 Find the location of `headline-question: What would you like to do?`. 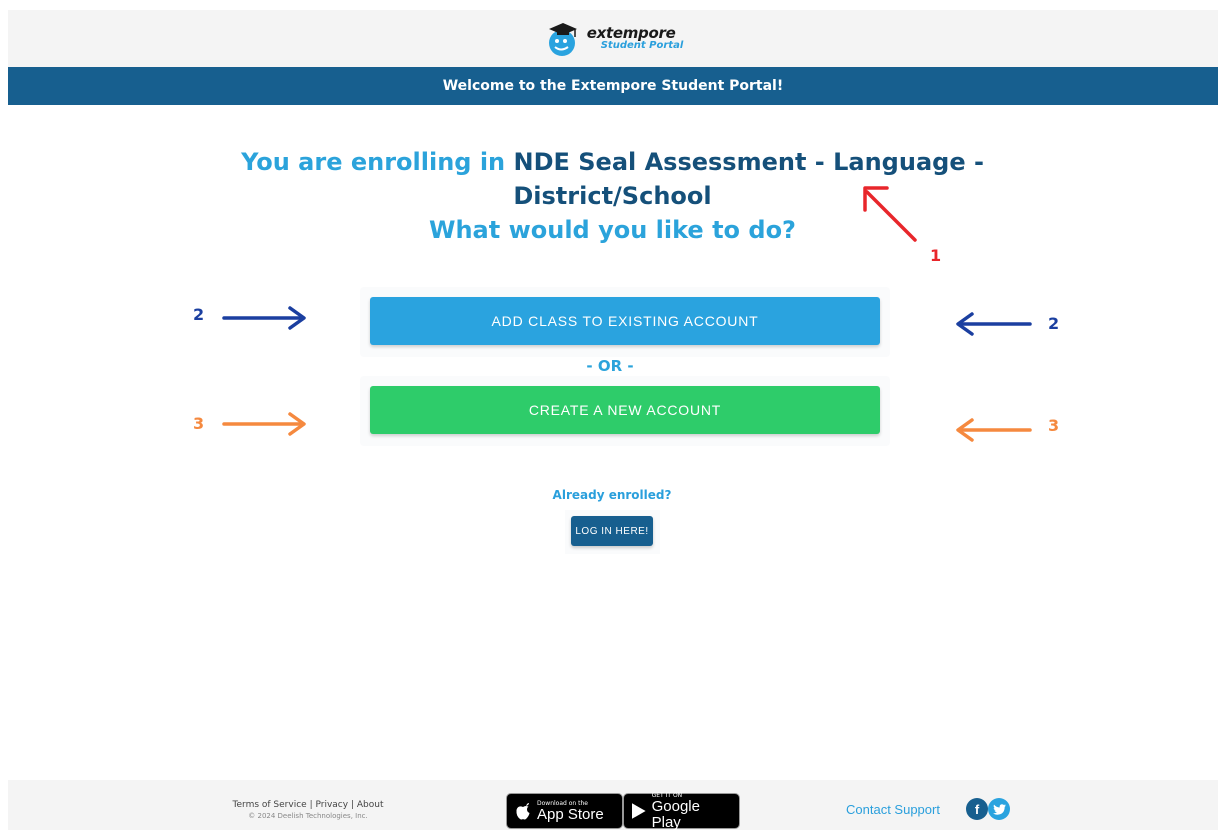

headline-question: What would you like to do? is located at coordinates (612, 230).